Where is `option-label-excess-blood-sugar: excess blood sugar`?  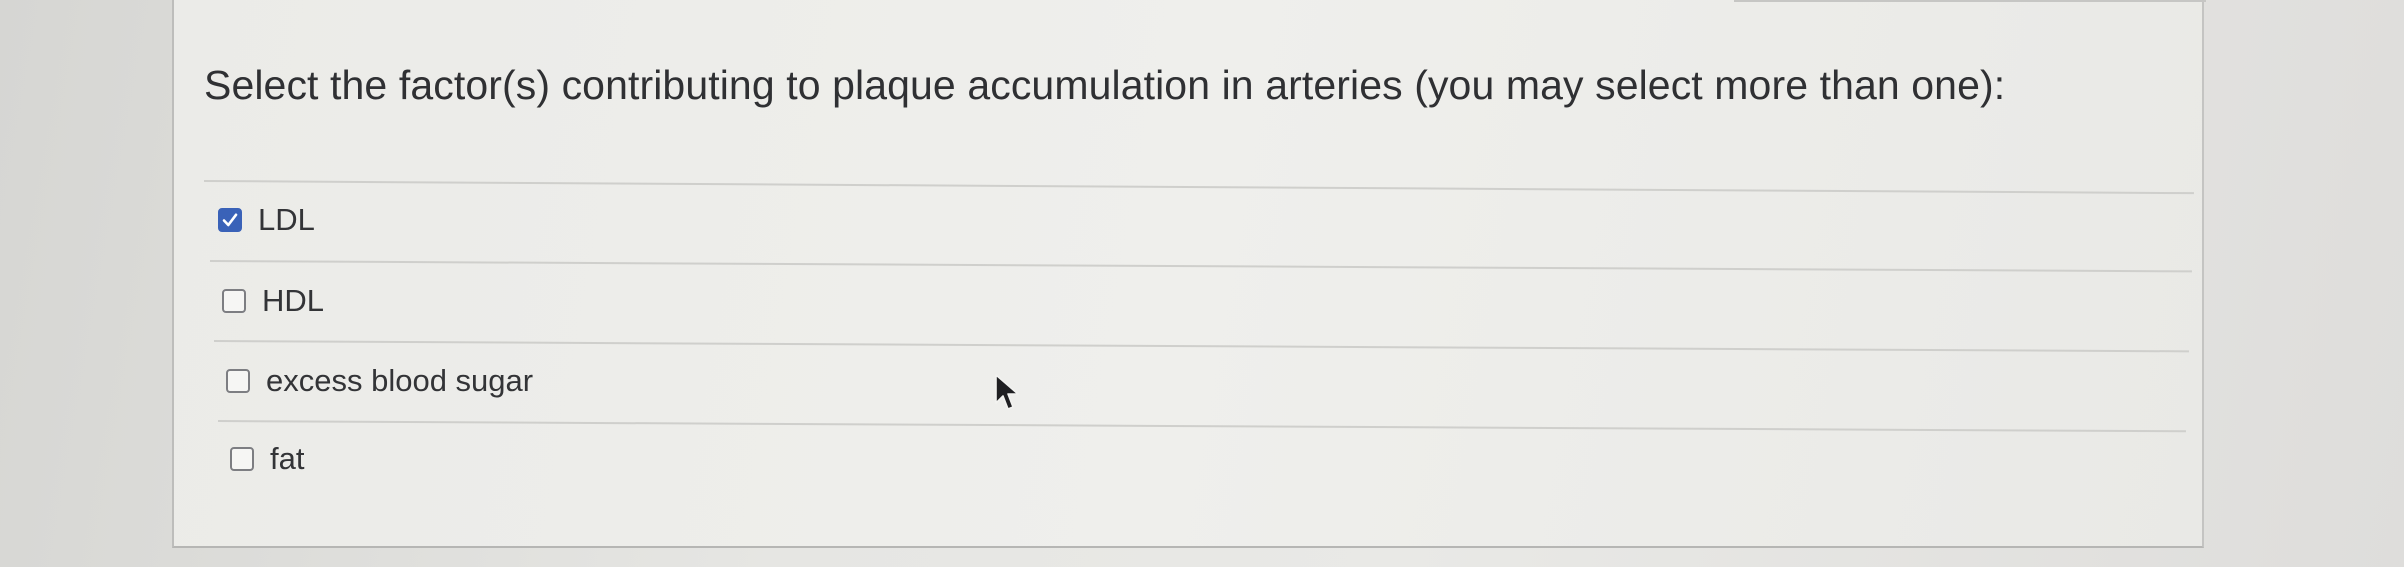 option-label-excess-blood-sugar: excess blood sugar is located at coordinates (400, 380).